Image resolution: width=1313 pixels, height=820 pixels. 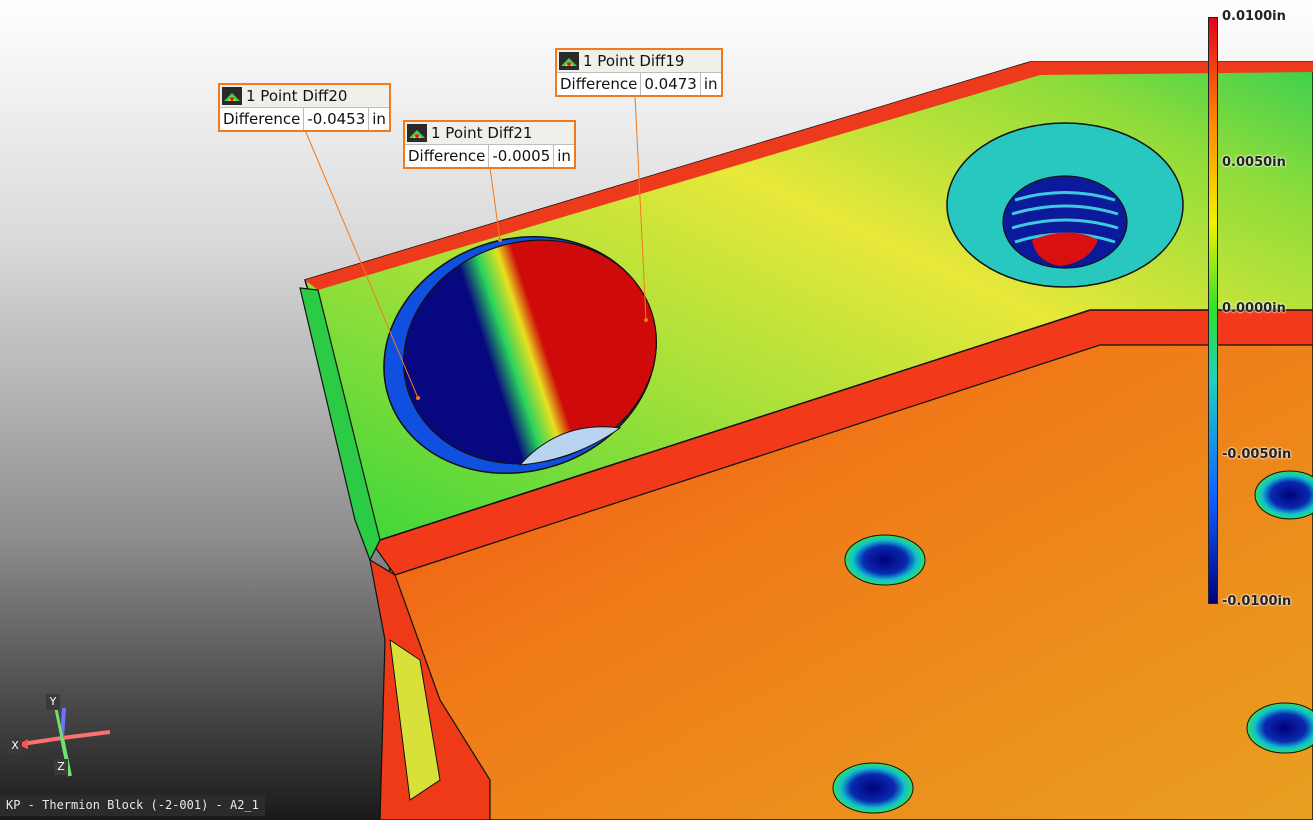 What do you see at coordinates (60, 735) in the screenshot?
I see `axis-triad: Y X Z` at bounding box center [60, 735].